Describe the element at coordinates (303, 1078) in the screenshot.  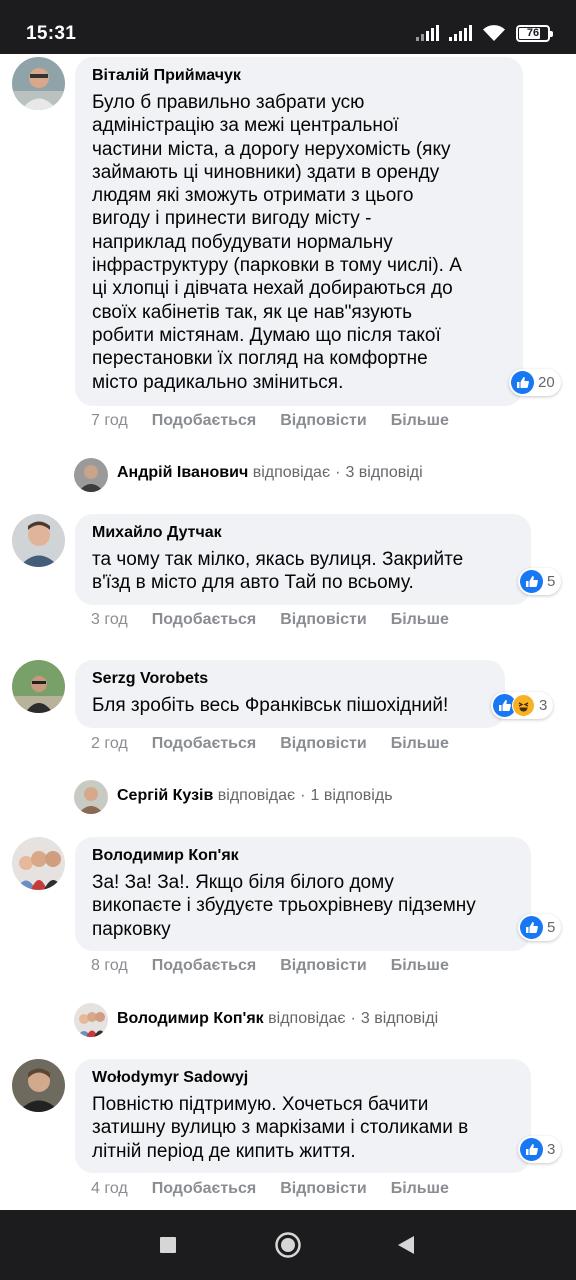
I see `comment-author: Wołodymyr Sadowyj` at that location.